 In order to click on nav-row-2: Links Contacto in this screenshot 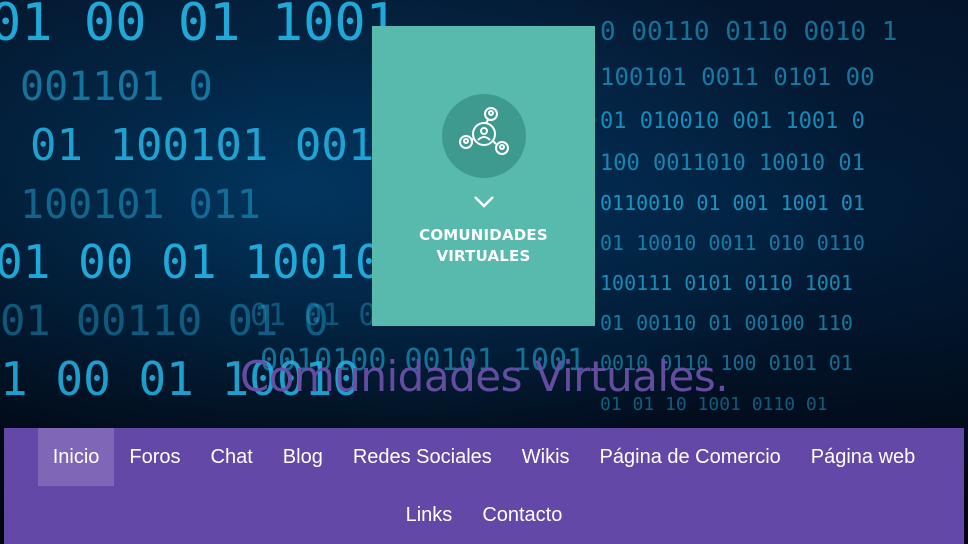, I will do `click(484, 515)`.